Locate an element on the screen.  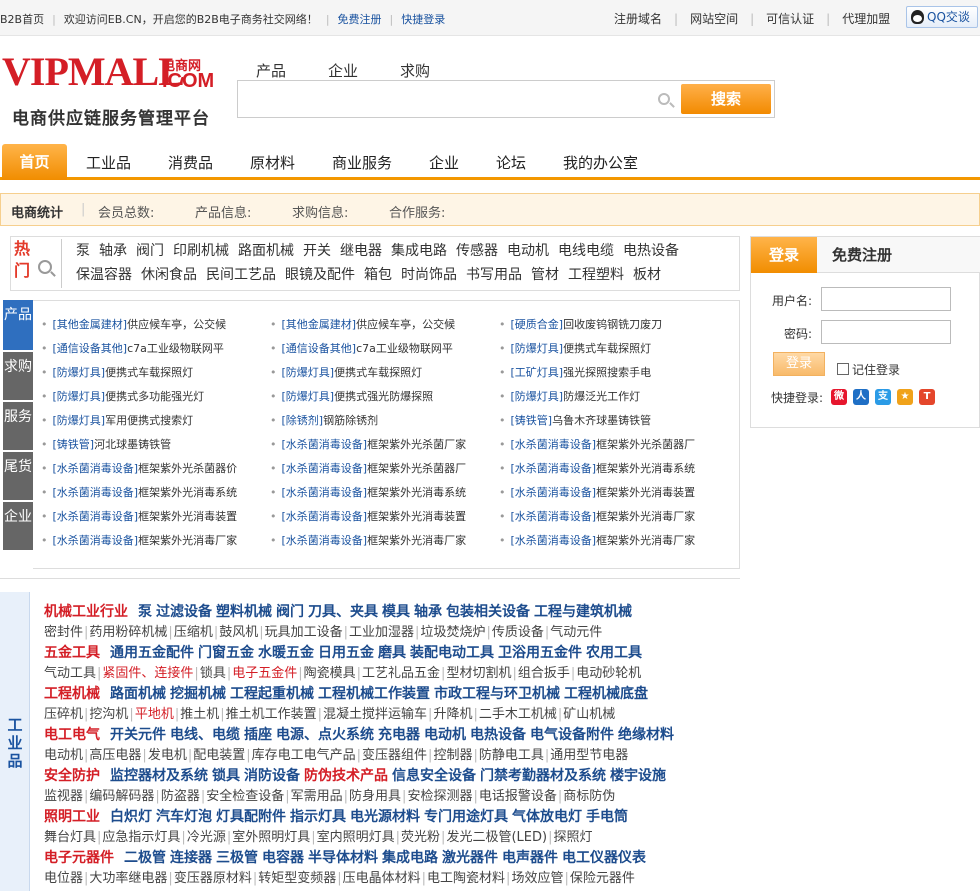
industry-subcategory: 专门用途灯具 is located at coordinates (466, 817).